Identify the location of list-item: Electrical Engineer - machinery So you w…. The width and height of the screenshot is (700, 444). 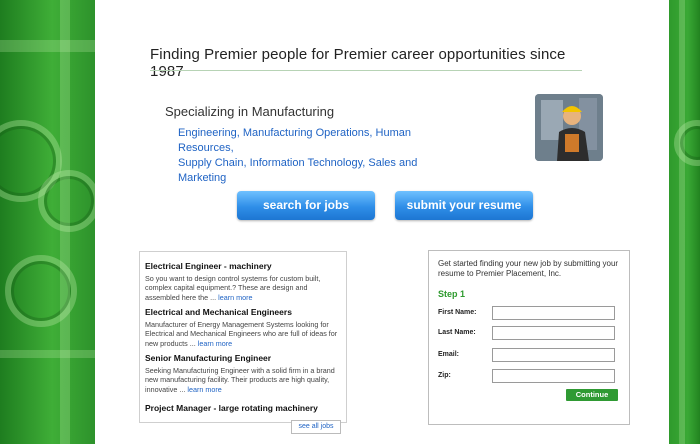
(244, 281).